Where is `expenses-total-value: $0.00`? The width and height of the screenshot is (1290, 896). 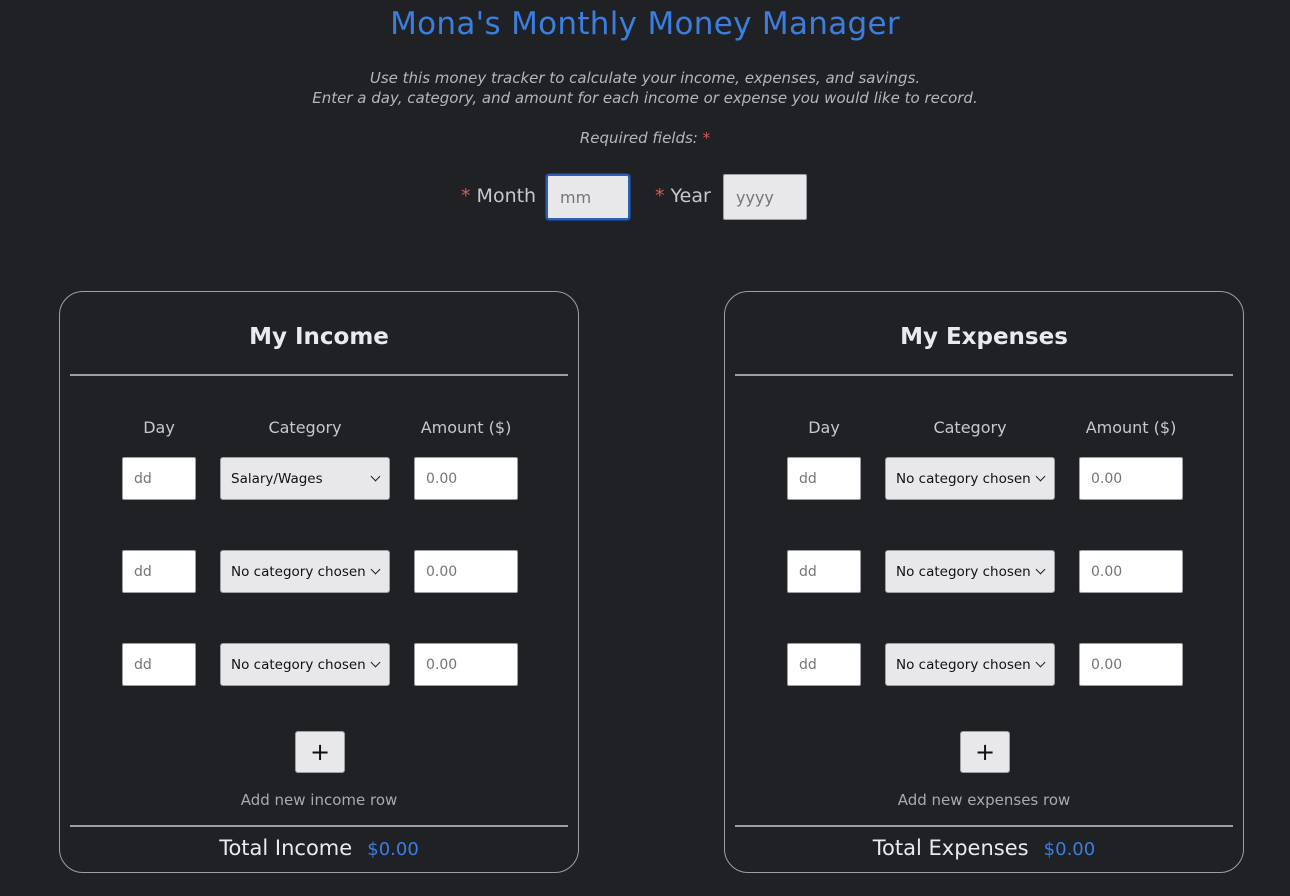
expenses-total-value: $0.00 is located at coordinates (1069, 849).